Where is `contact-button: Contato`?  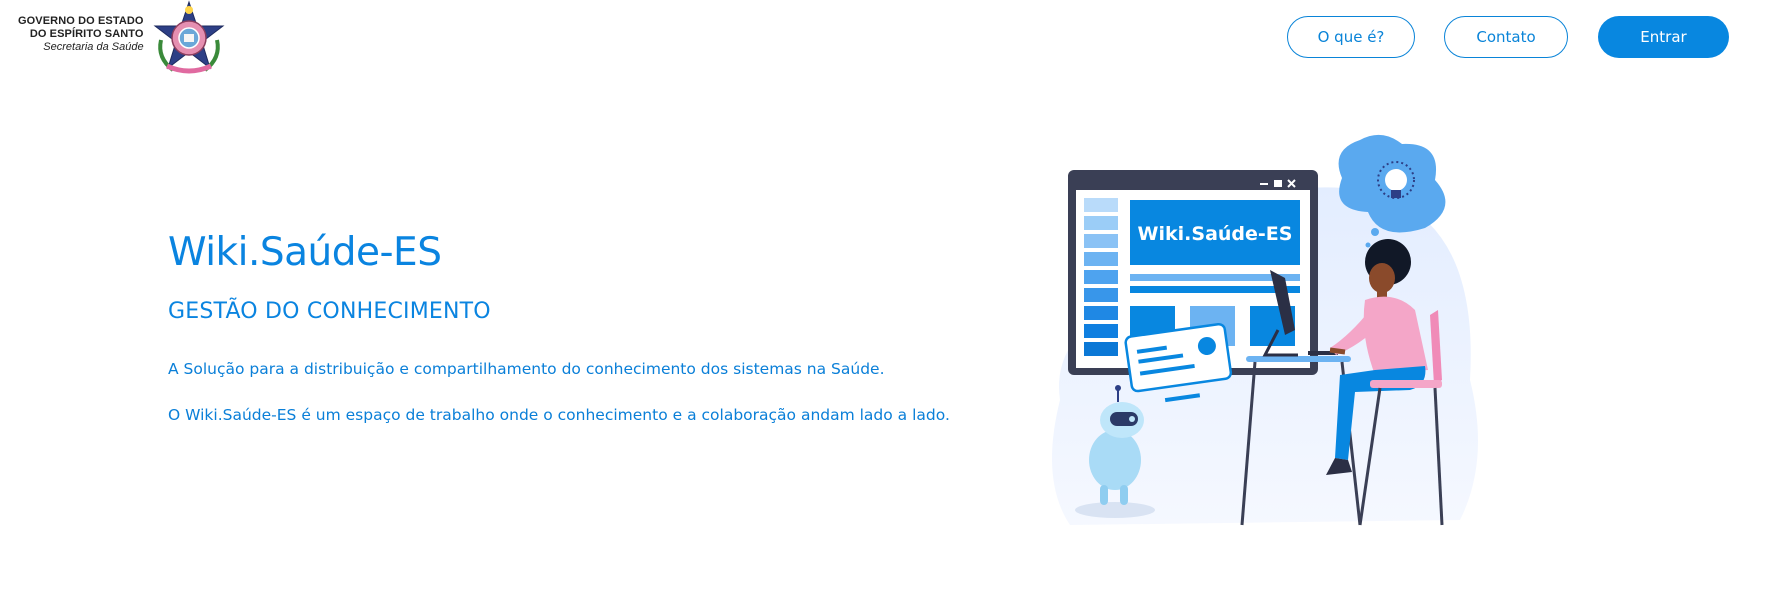 contact-button: Contato is located at coordinates (1506, 37).